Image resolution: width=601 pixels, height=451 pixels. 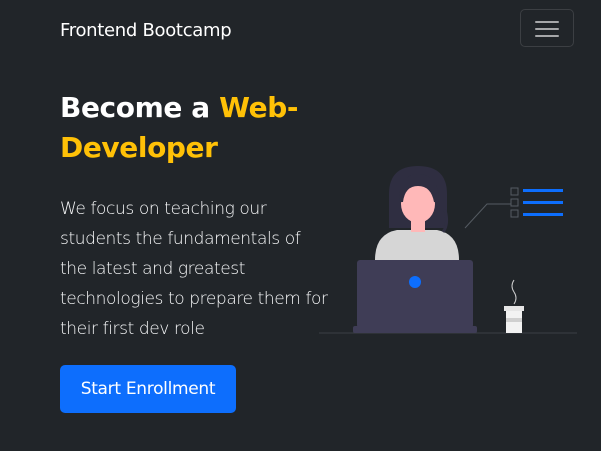 I want to click on navbar-toggler-button, so click(x=547, y=28).